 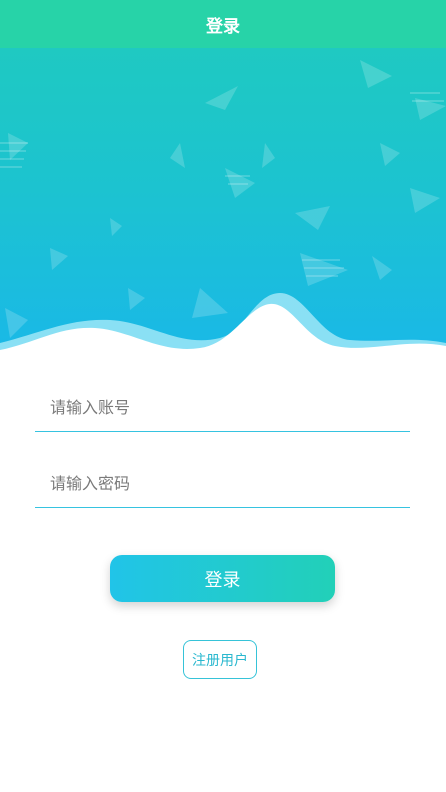 I want to click on login-button: 登录, so click(x=222, y=578).